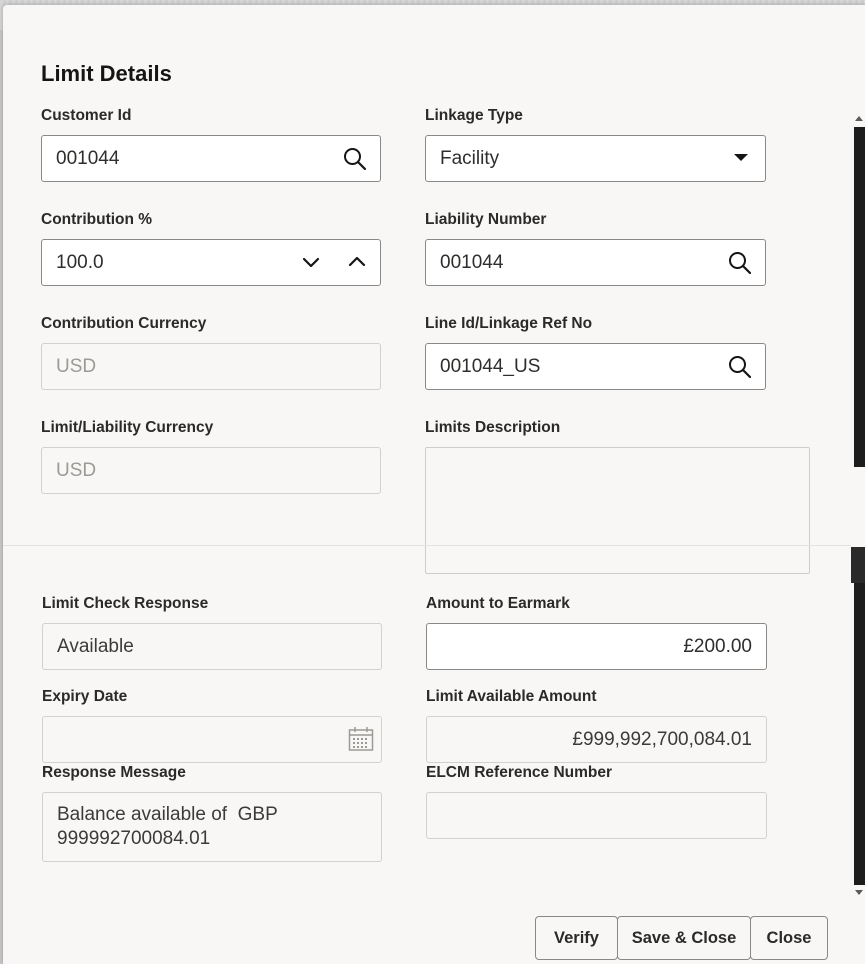  Describe the element at coordinates (576, 938) in the screenshot. I see `verify-button: Verify` at that location.